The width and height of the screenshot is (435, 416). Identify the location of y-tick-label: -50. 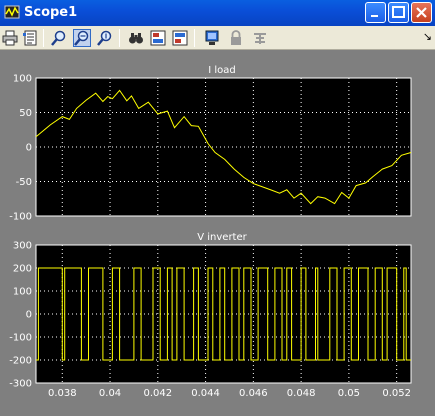
(24, 182).